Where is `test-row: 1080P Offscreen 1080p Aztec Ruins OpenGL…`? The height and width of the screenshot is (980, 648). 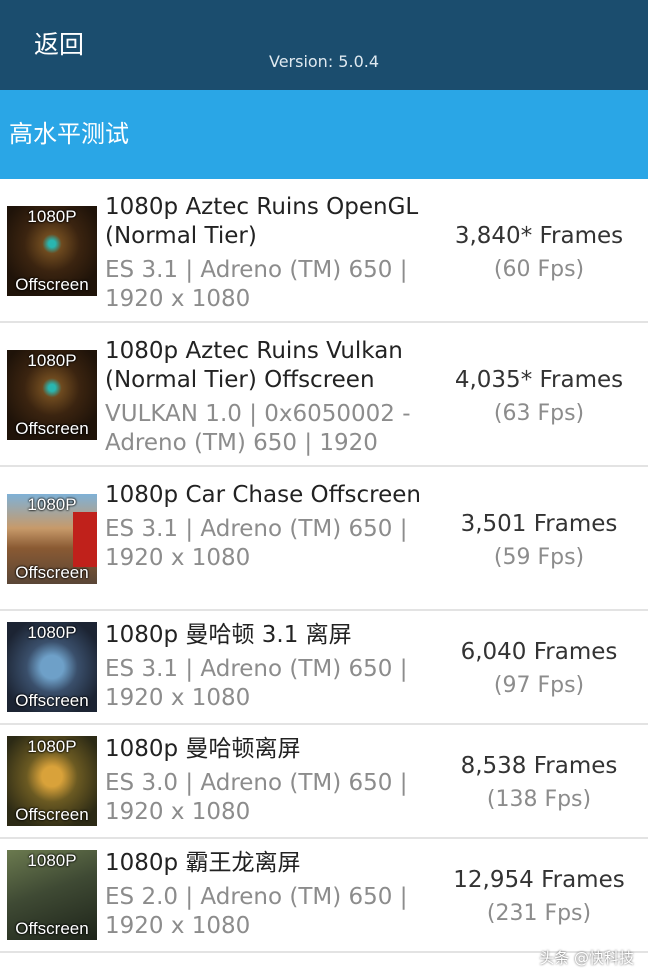 test-row: 1080P Offscreen 1080p Aztec Ruins OpenGL… is located at coordinates (324, 251).